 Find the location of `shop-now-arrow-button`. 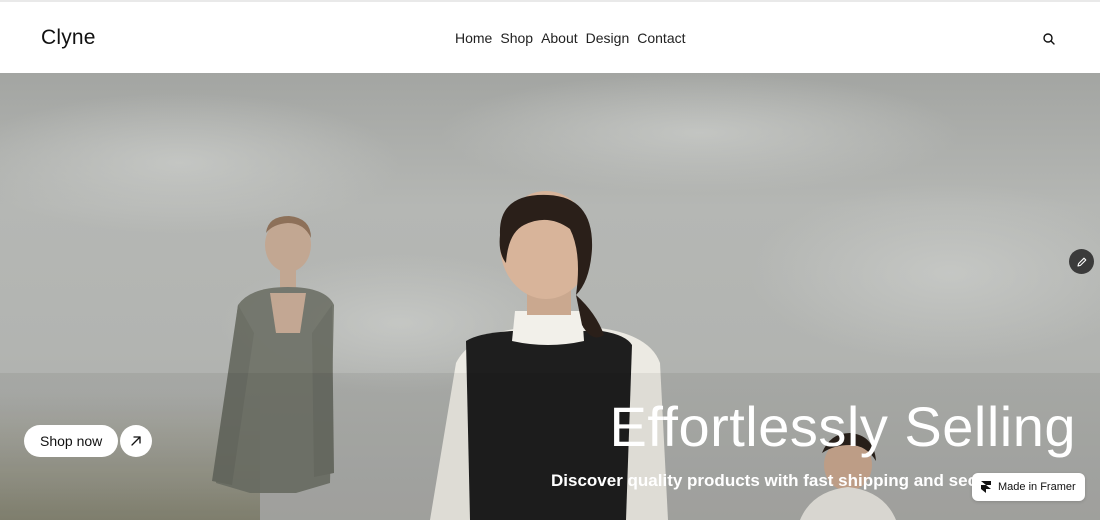

shop-now-arrow-button is located at coordinates (136, 441).